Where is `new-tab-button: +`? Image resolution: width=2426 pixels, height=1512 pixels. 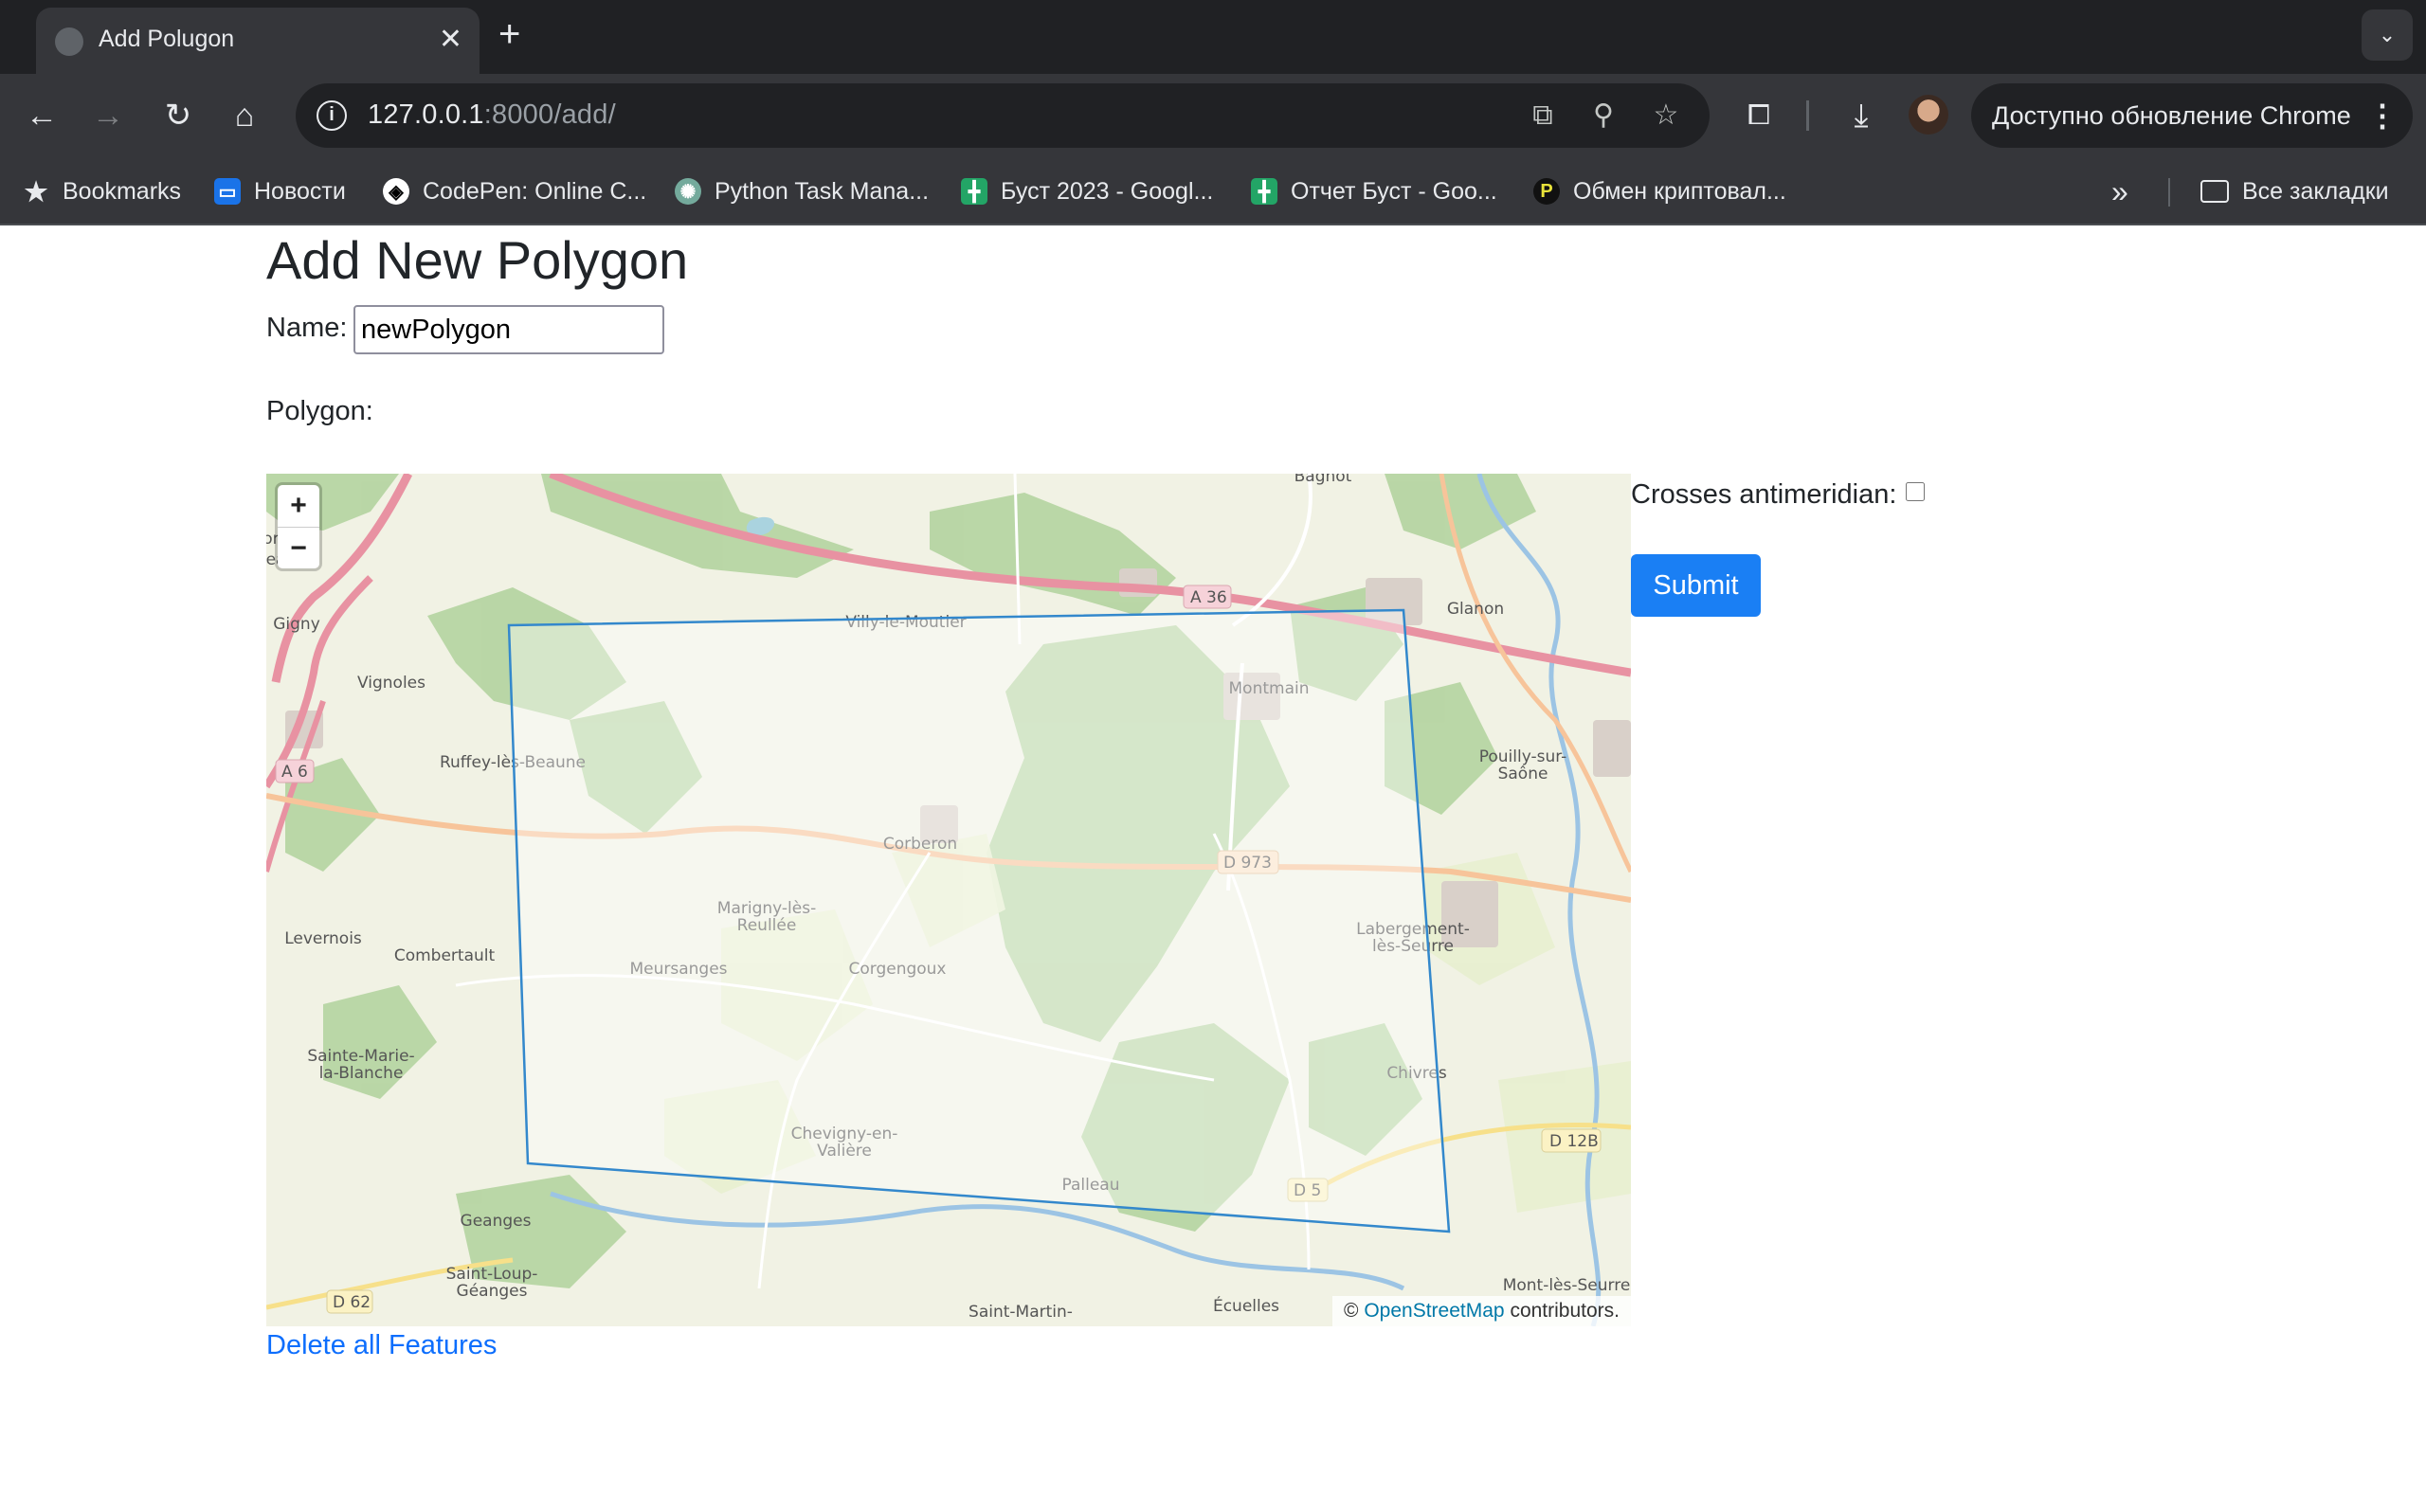 new-tab-button: + is located at coordinates (509, 34).